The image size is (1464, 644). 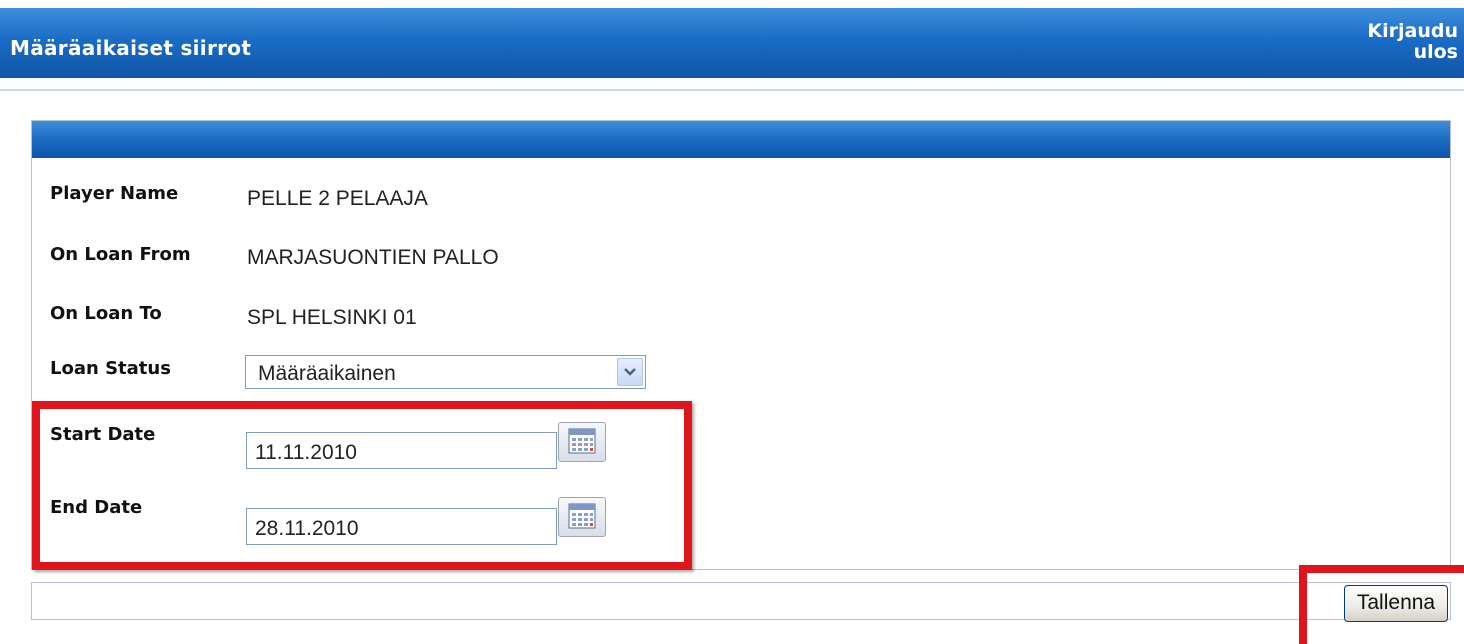 I want to click on player-name-value: PELLE 2 PELAAJA, so click(x=337, y=198).